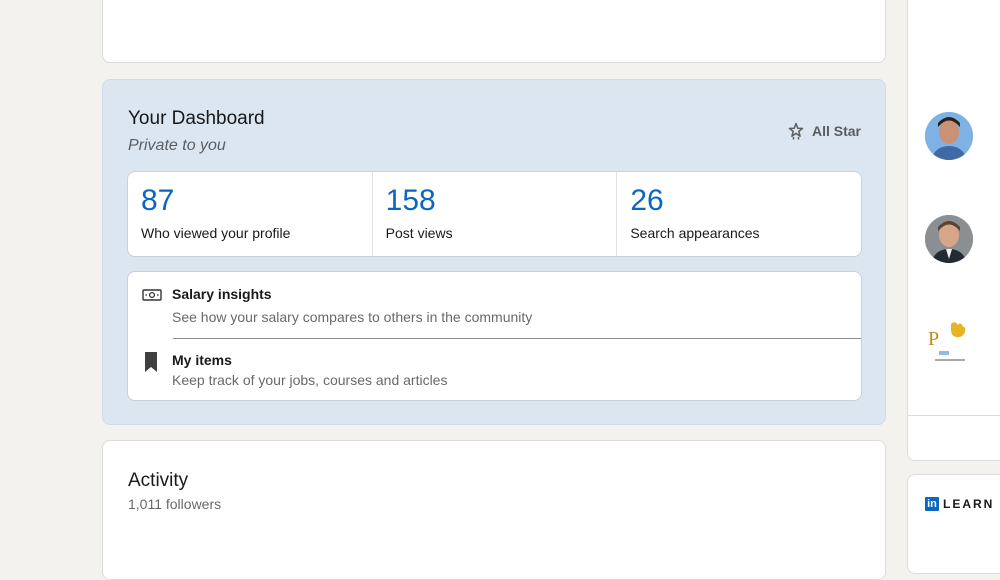 The height and width of the screenshot is (580, 1000). I want to click on dashboard-subtitle: Private to you, so click(177, 145).